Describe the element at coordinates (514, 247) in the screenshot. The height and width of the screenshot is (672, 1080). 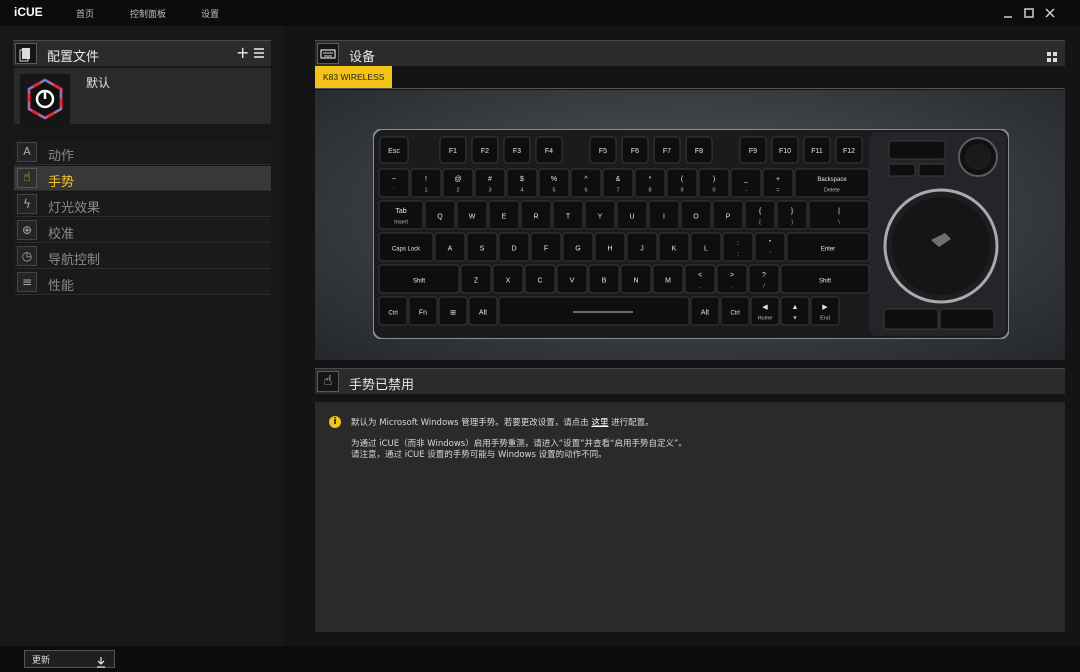
I see `key-r2-3: D` at that location.